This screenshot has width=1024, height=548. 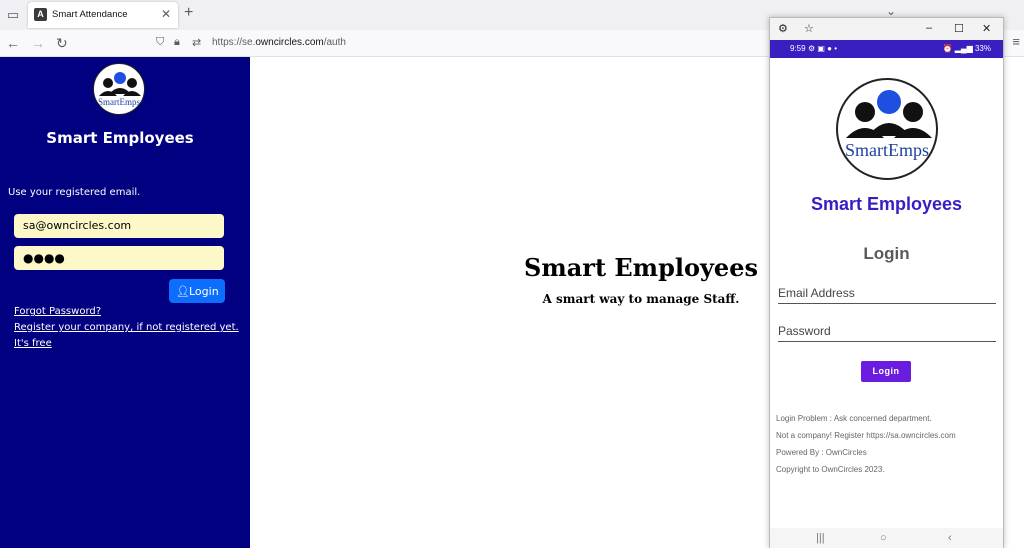 What do you see at coordinates (90, 14) in the screenshot?
I see `tab-title: Smart Attendance` at bounding box center [90, 14].